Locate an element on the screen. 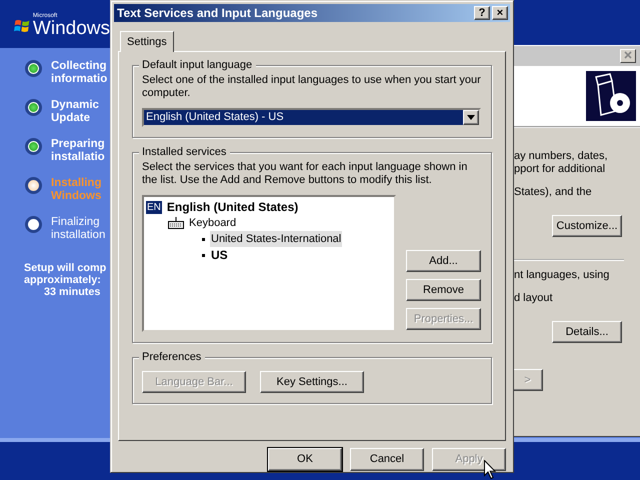  step-label: Installing Windows is located at coordinates (76, 190).